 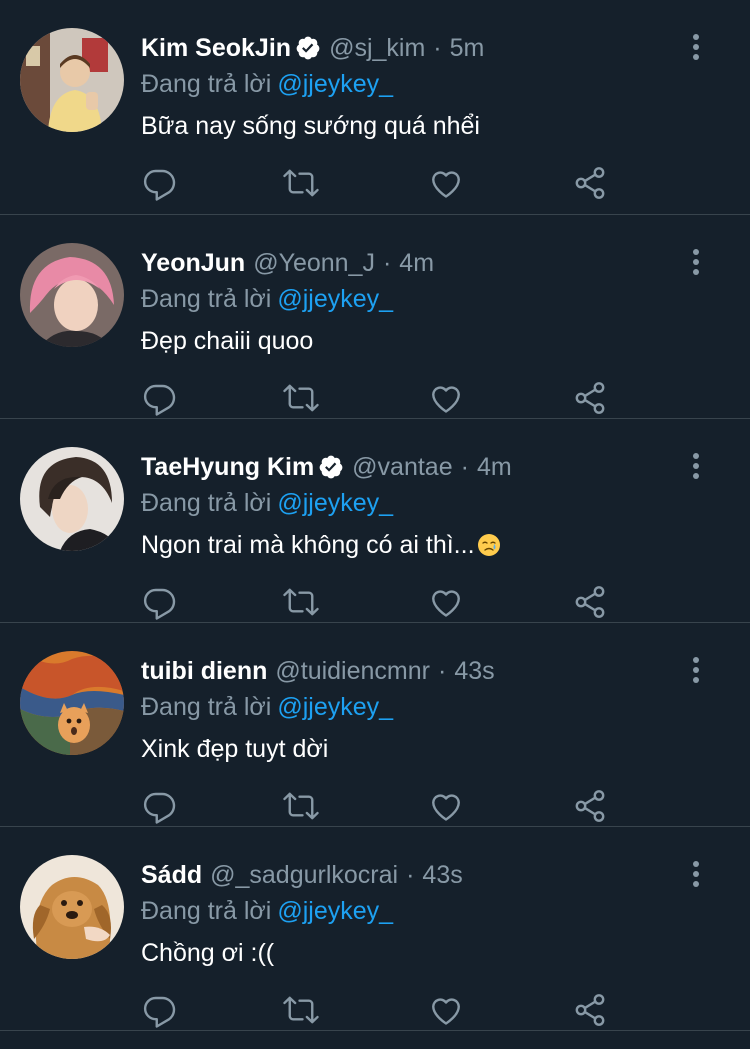 What do you see at coordinates (204, 671) in the screenshot?
I see `display-name: tuibi dienn` at bounding box center [204, 671].